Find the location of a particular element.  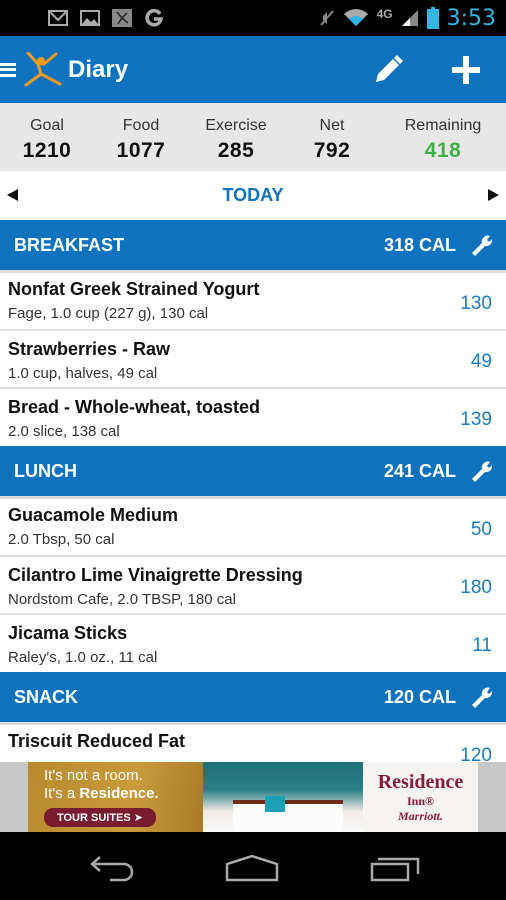

back-icon is located at coordinates (112, 869).